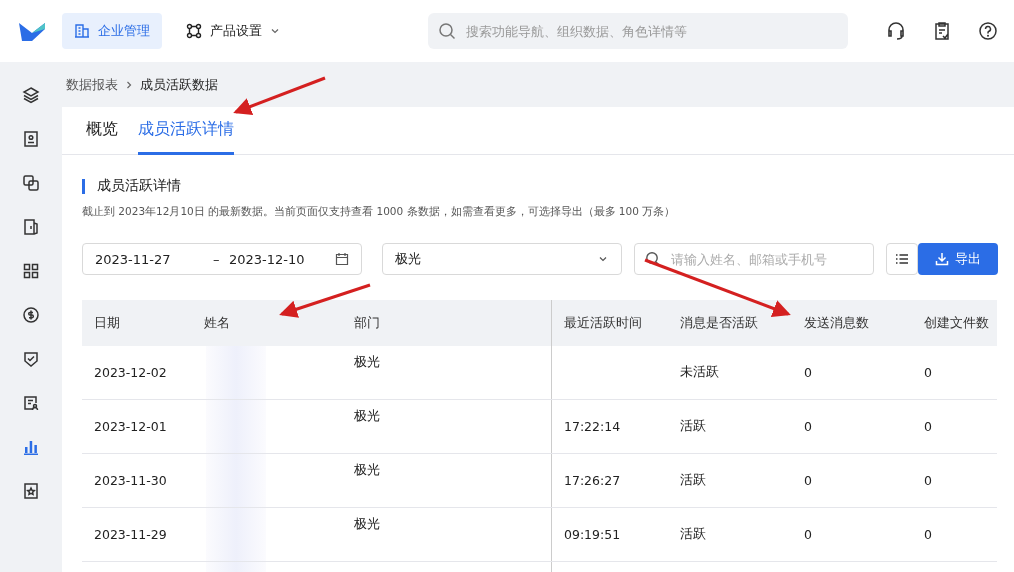 This screenshot has width=1014, height=572. Describe the element at coordinates (31, 183) in the screenshot. I see `copy-icon` at that location.